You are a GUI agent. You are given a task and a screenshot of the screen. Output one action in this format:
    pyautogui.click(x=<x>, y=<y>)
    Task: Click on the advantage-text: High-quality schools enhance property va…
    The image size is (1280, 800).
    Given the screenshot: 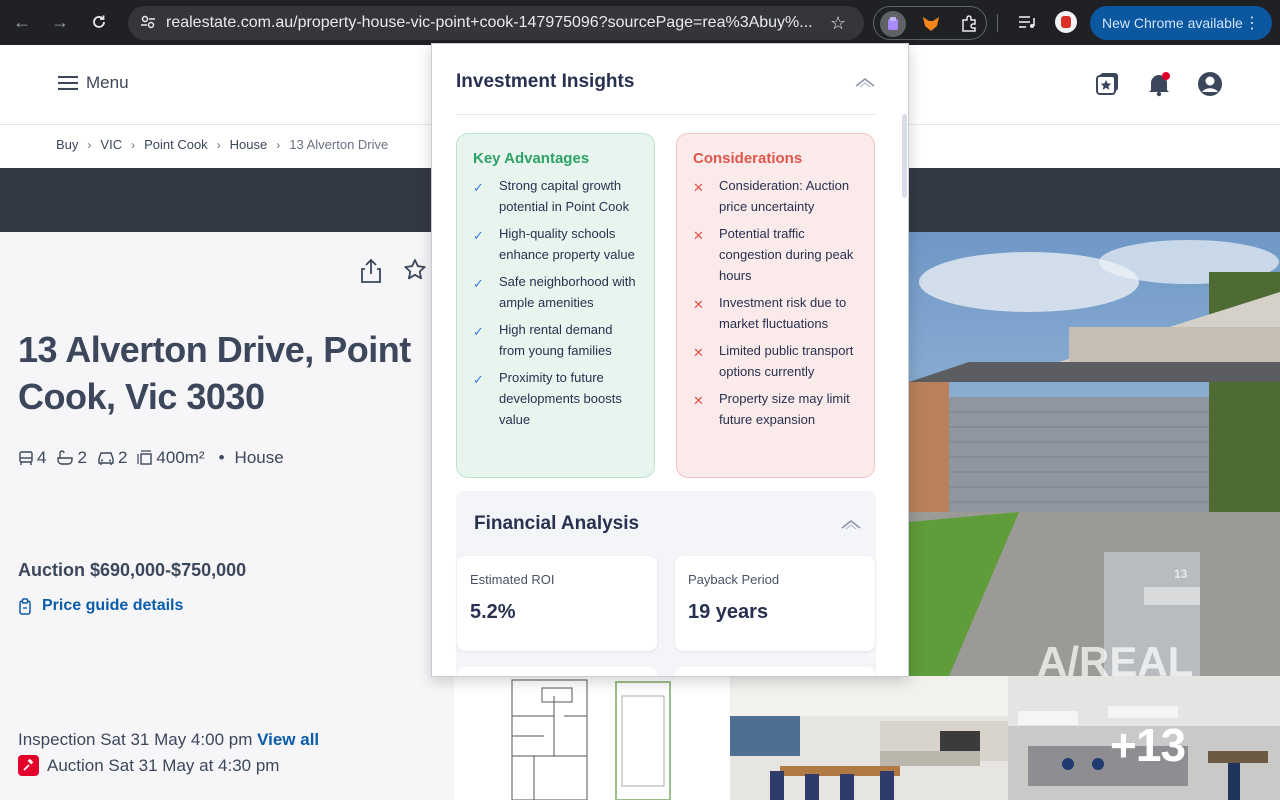 What is the action you would take?
    pyautogui.click(x=567, y=244)
    